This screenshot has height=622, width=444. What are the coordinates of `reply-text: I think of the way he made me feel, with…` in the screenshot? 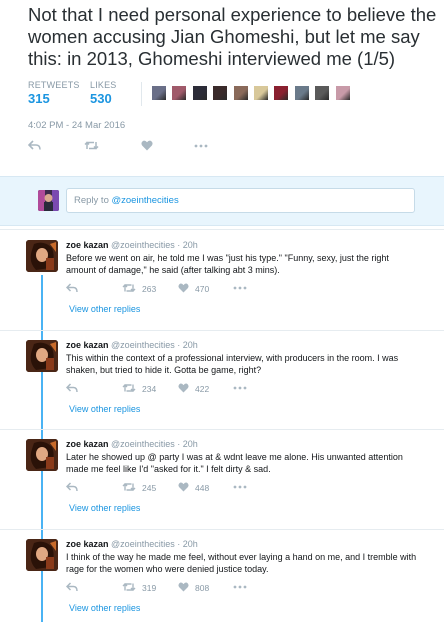 It's located at (241, 563).